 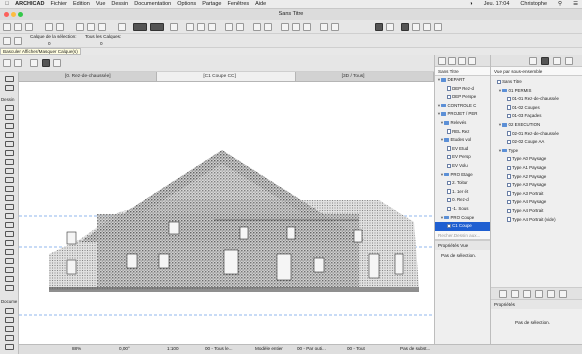 What do you see at coordinates (9, 189) in the screenshot?
I see `window-tool-icon` at bounding box center [9, 189].